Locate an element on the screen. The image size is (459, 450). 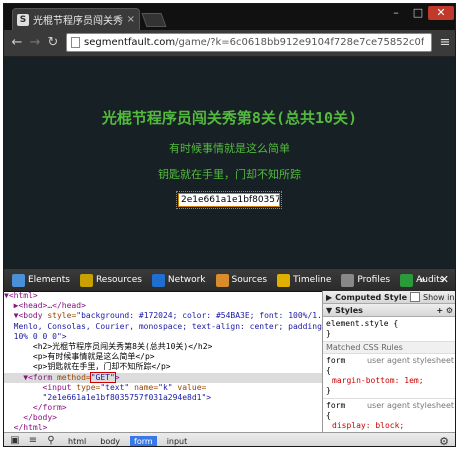
dom-line-input: <input type="text" name="k" value= is located at coordinates (163, 388).